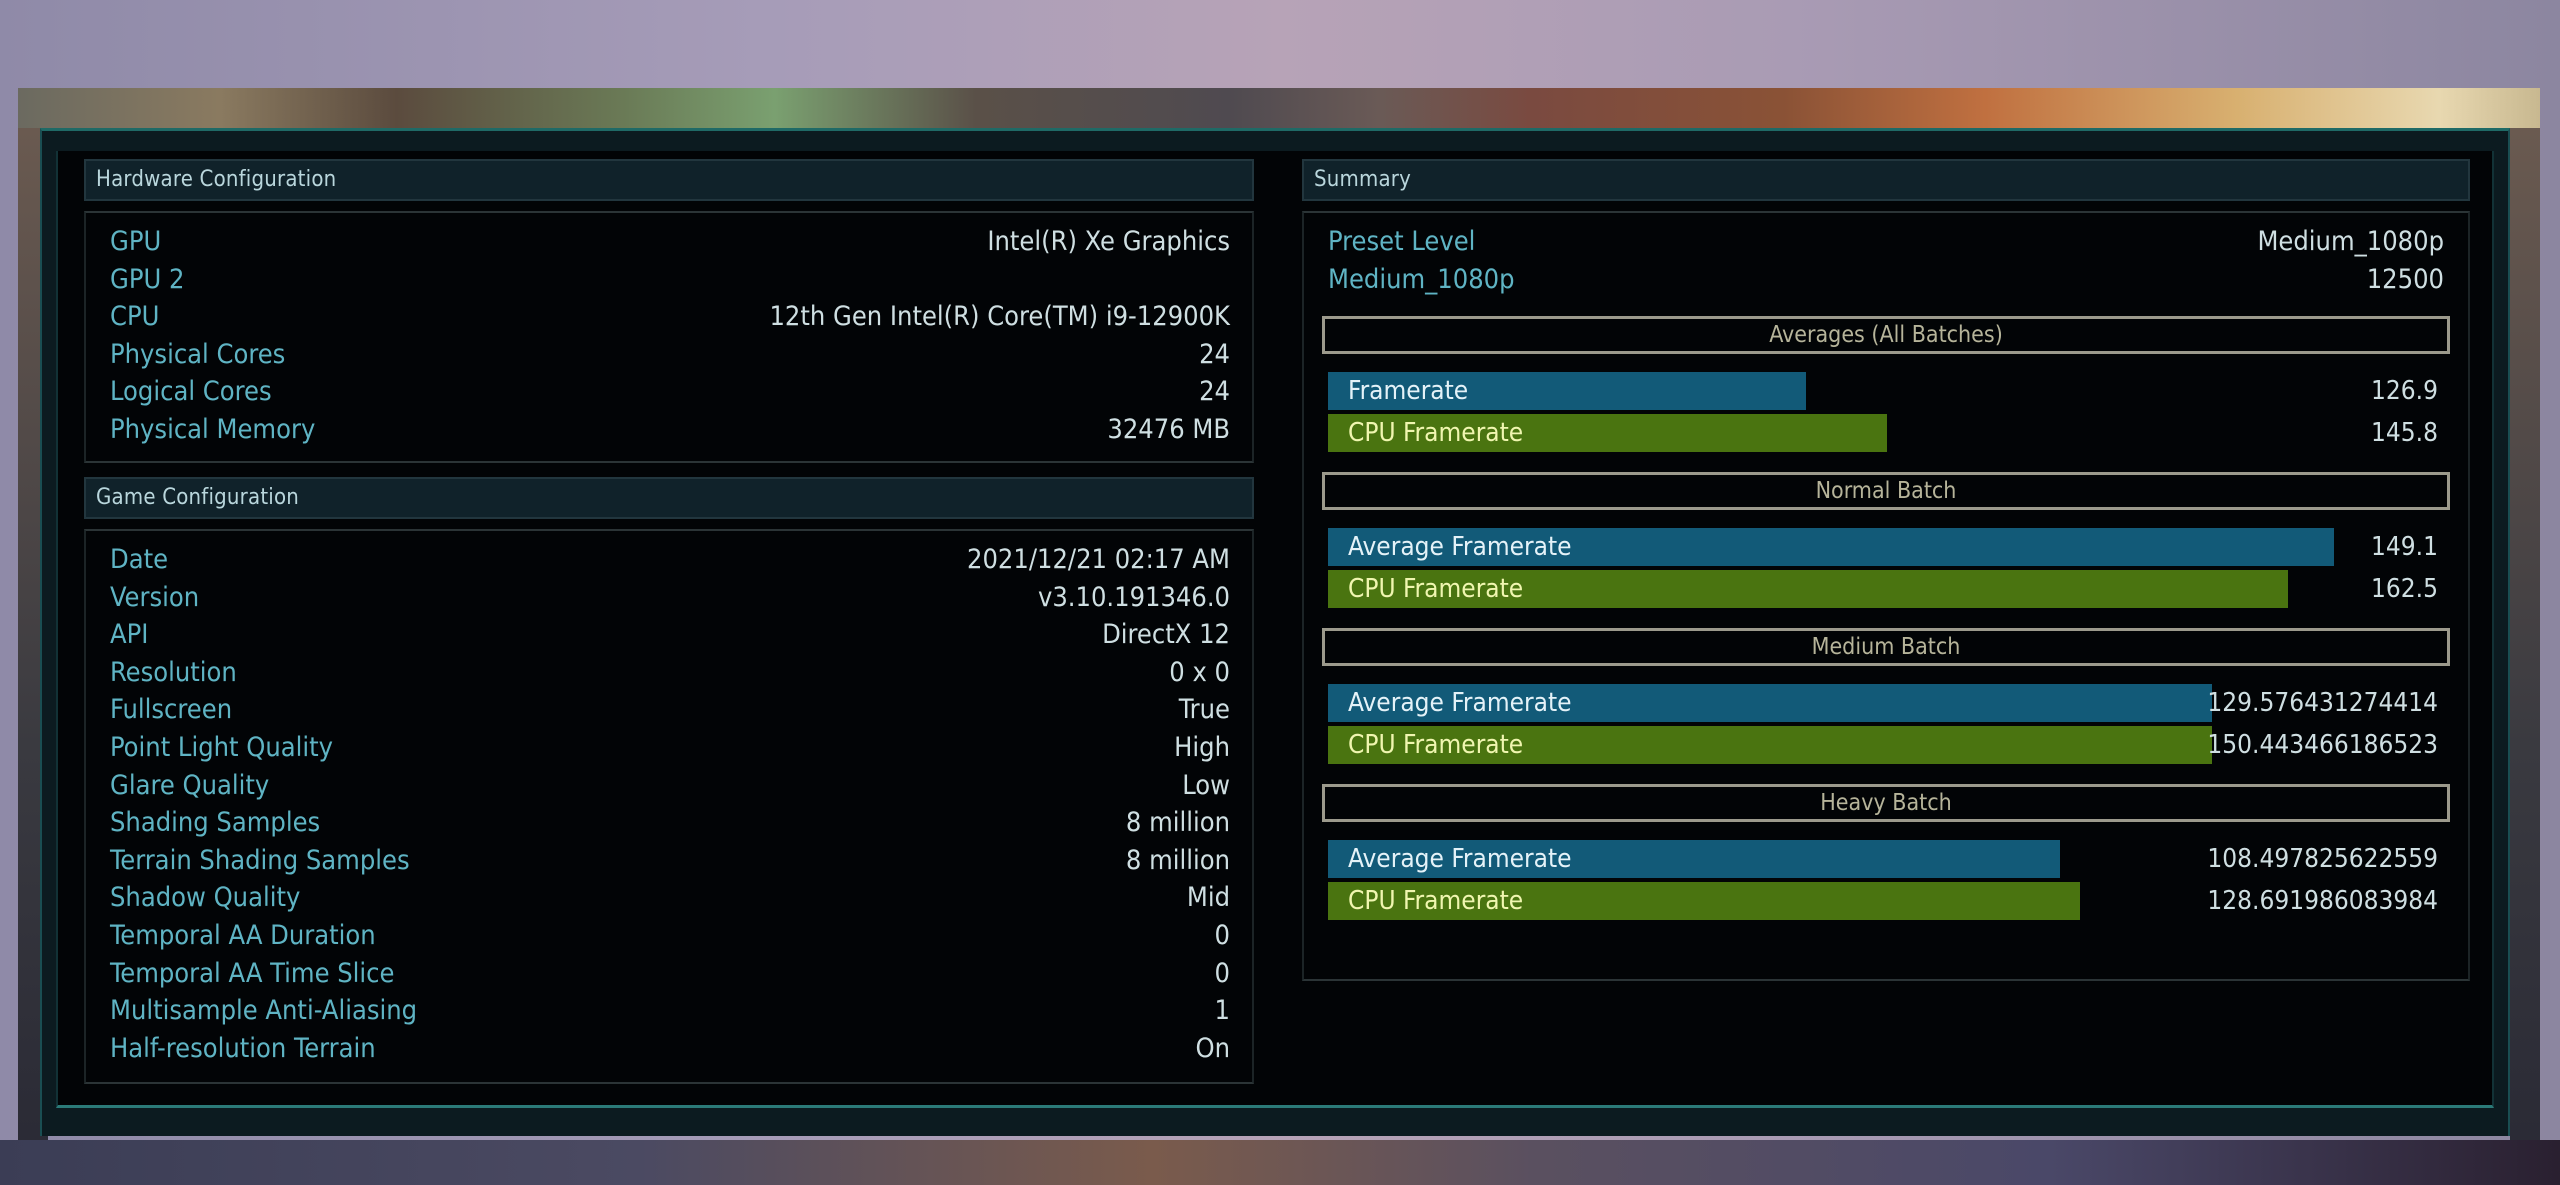 Image resolution: width=2560 pixels, height=1185 pixels. I want to click on setting-label: Shading Samples, so click(215, 823).